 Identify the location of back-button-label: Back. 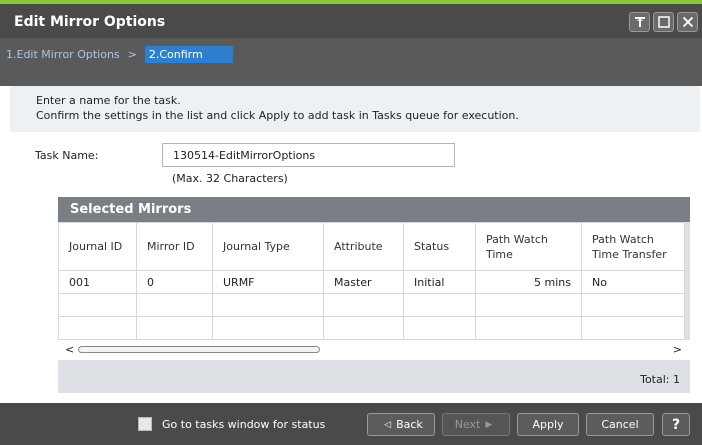
(409, 424).